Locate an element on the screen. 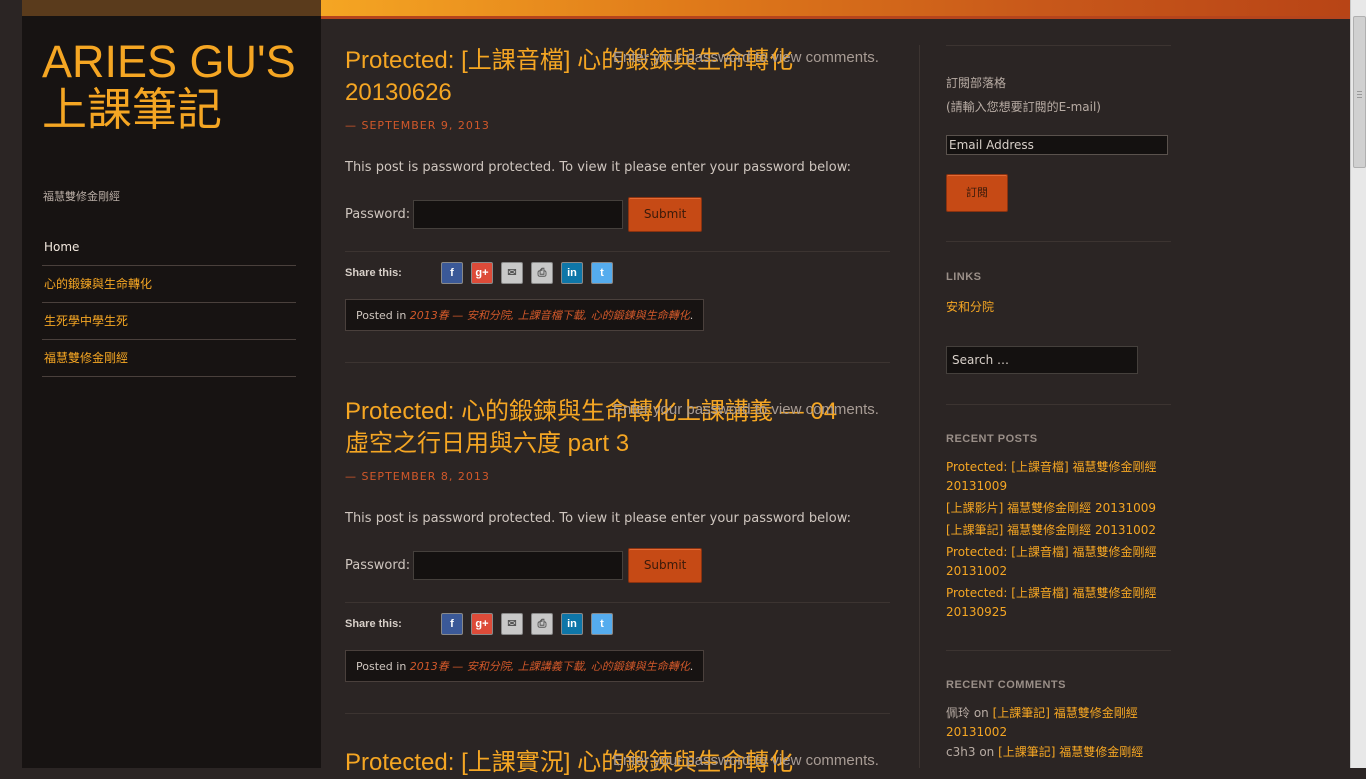 The image size is (1366, 779). main-nav: Home 心的鍛鍊與生命轉化 生死學中學生死 福慧雙修金剛經 is located at coordinates (169, 303).